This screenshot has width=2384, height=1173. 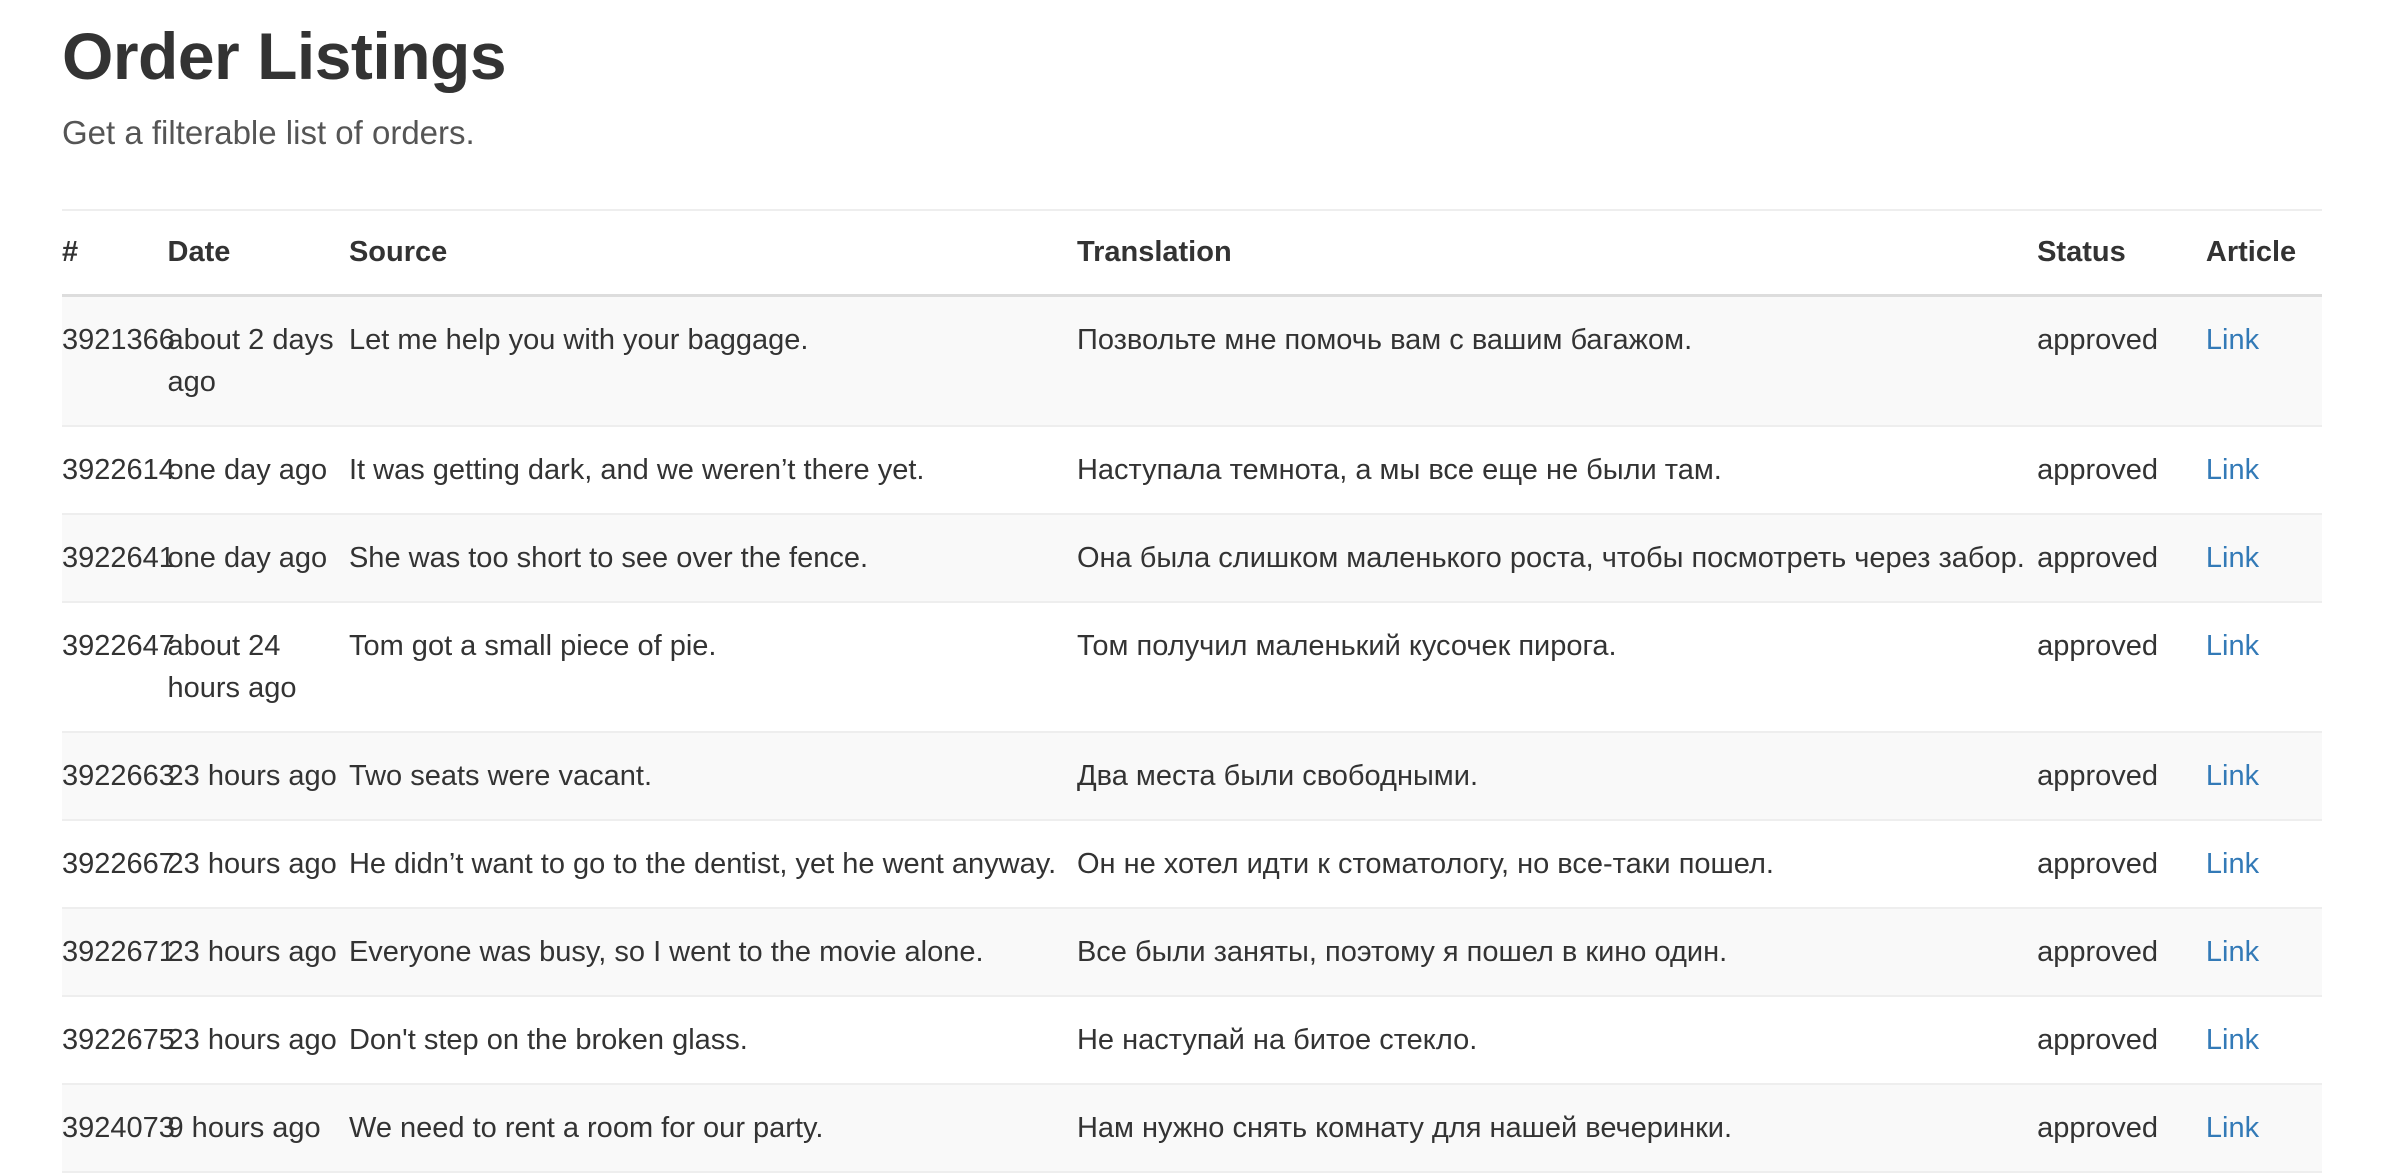 What do you see at coordinates (712, 777) in the screenshot?
I see `cell-source: Two seats were vacant.` at bounding box center [712, 777].